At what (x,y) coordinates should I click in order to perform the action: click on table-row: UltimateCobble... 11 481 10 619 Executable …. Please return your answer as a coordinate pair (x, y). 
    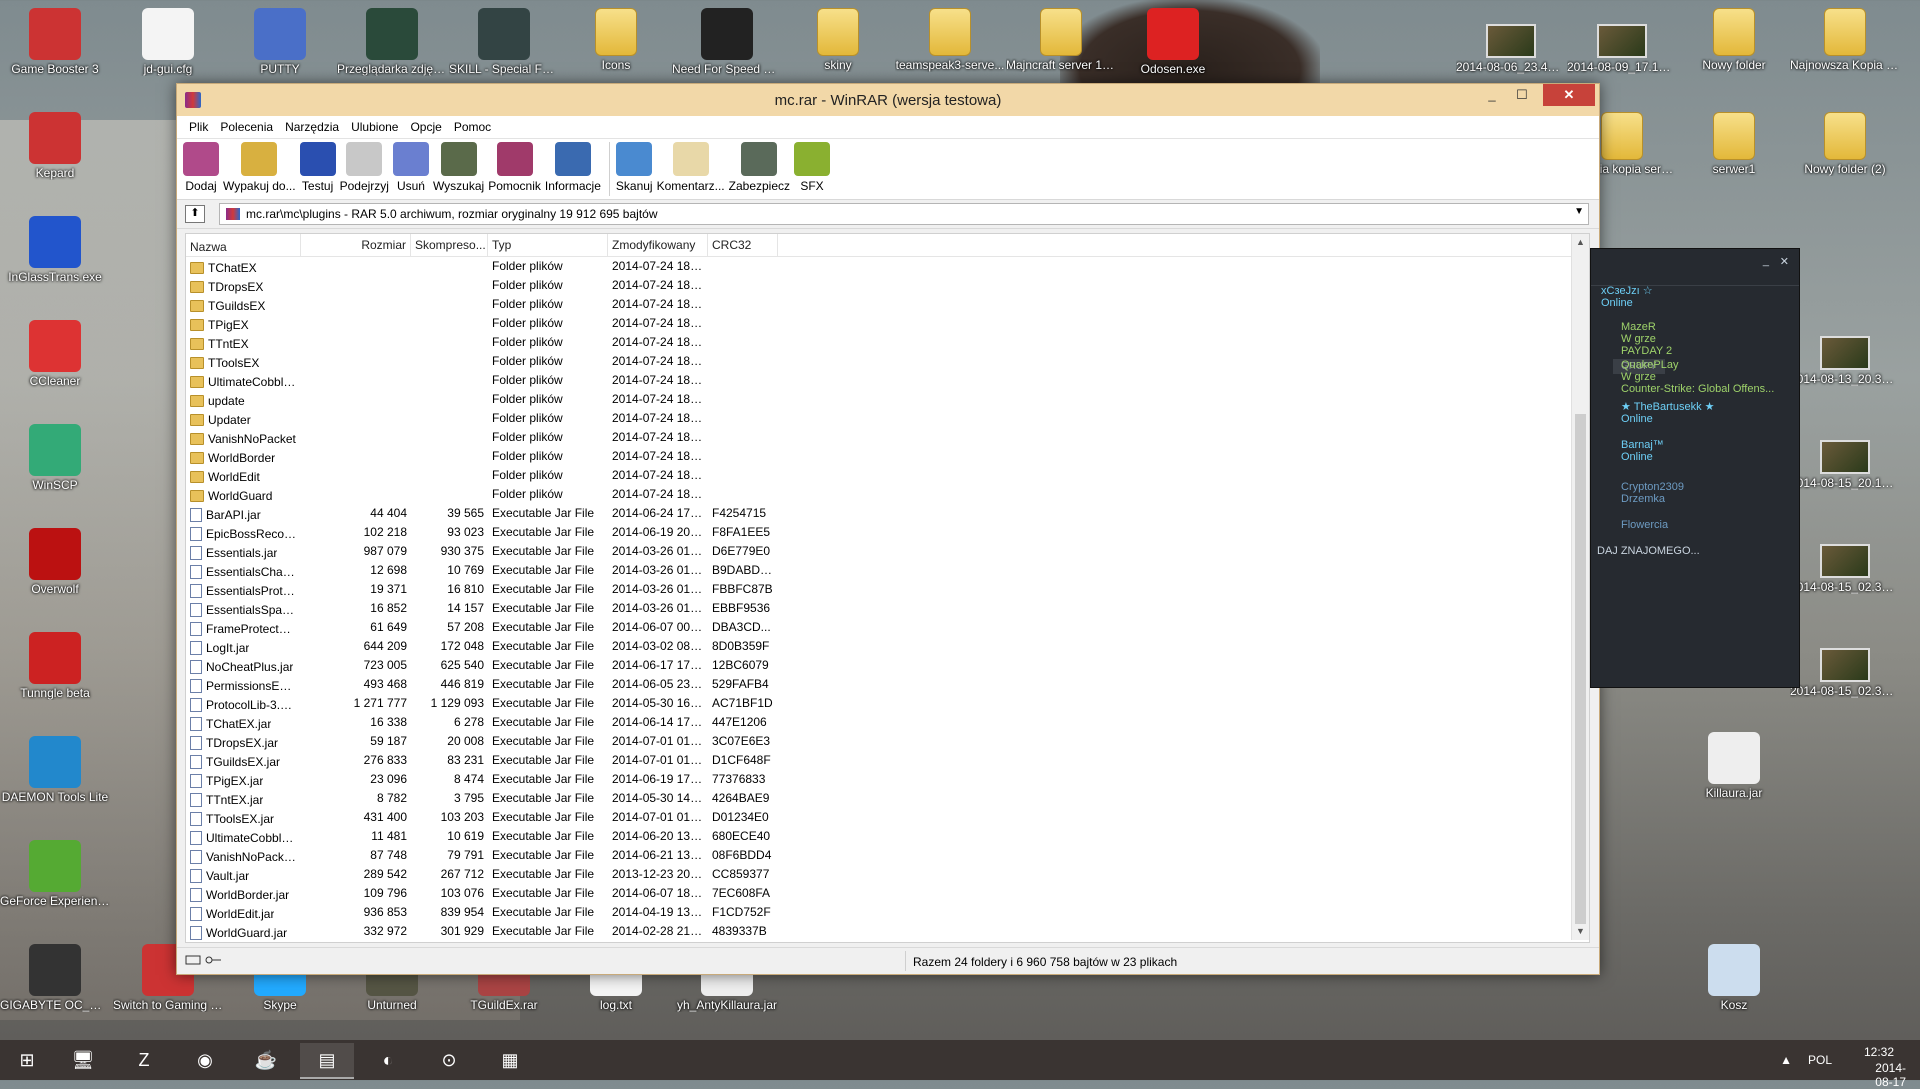
    Looking at the image, I should click on (887, 836).